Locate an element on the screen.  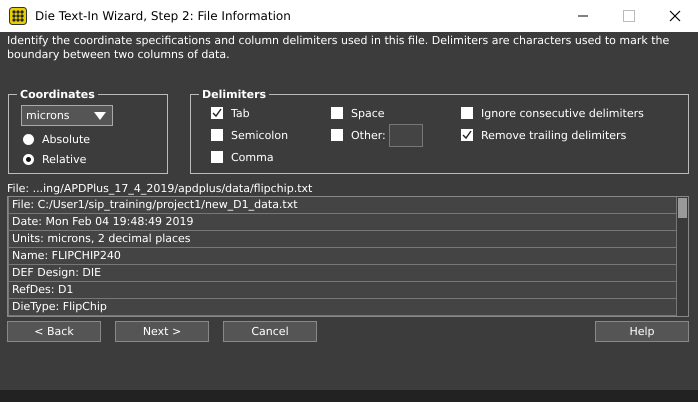
scrollbar-thumb is located at coordinates (682, 208).